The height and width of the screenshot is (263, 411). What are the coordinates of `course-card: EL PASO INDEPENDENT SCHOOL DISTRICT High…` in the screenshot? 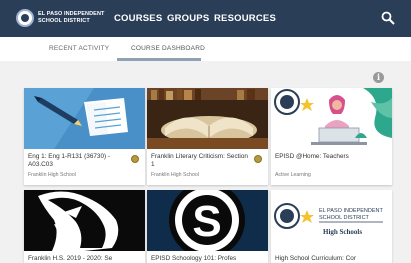 It's located at (331, 226).